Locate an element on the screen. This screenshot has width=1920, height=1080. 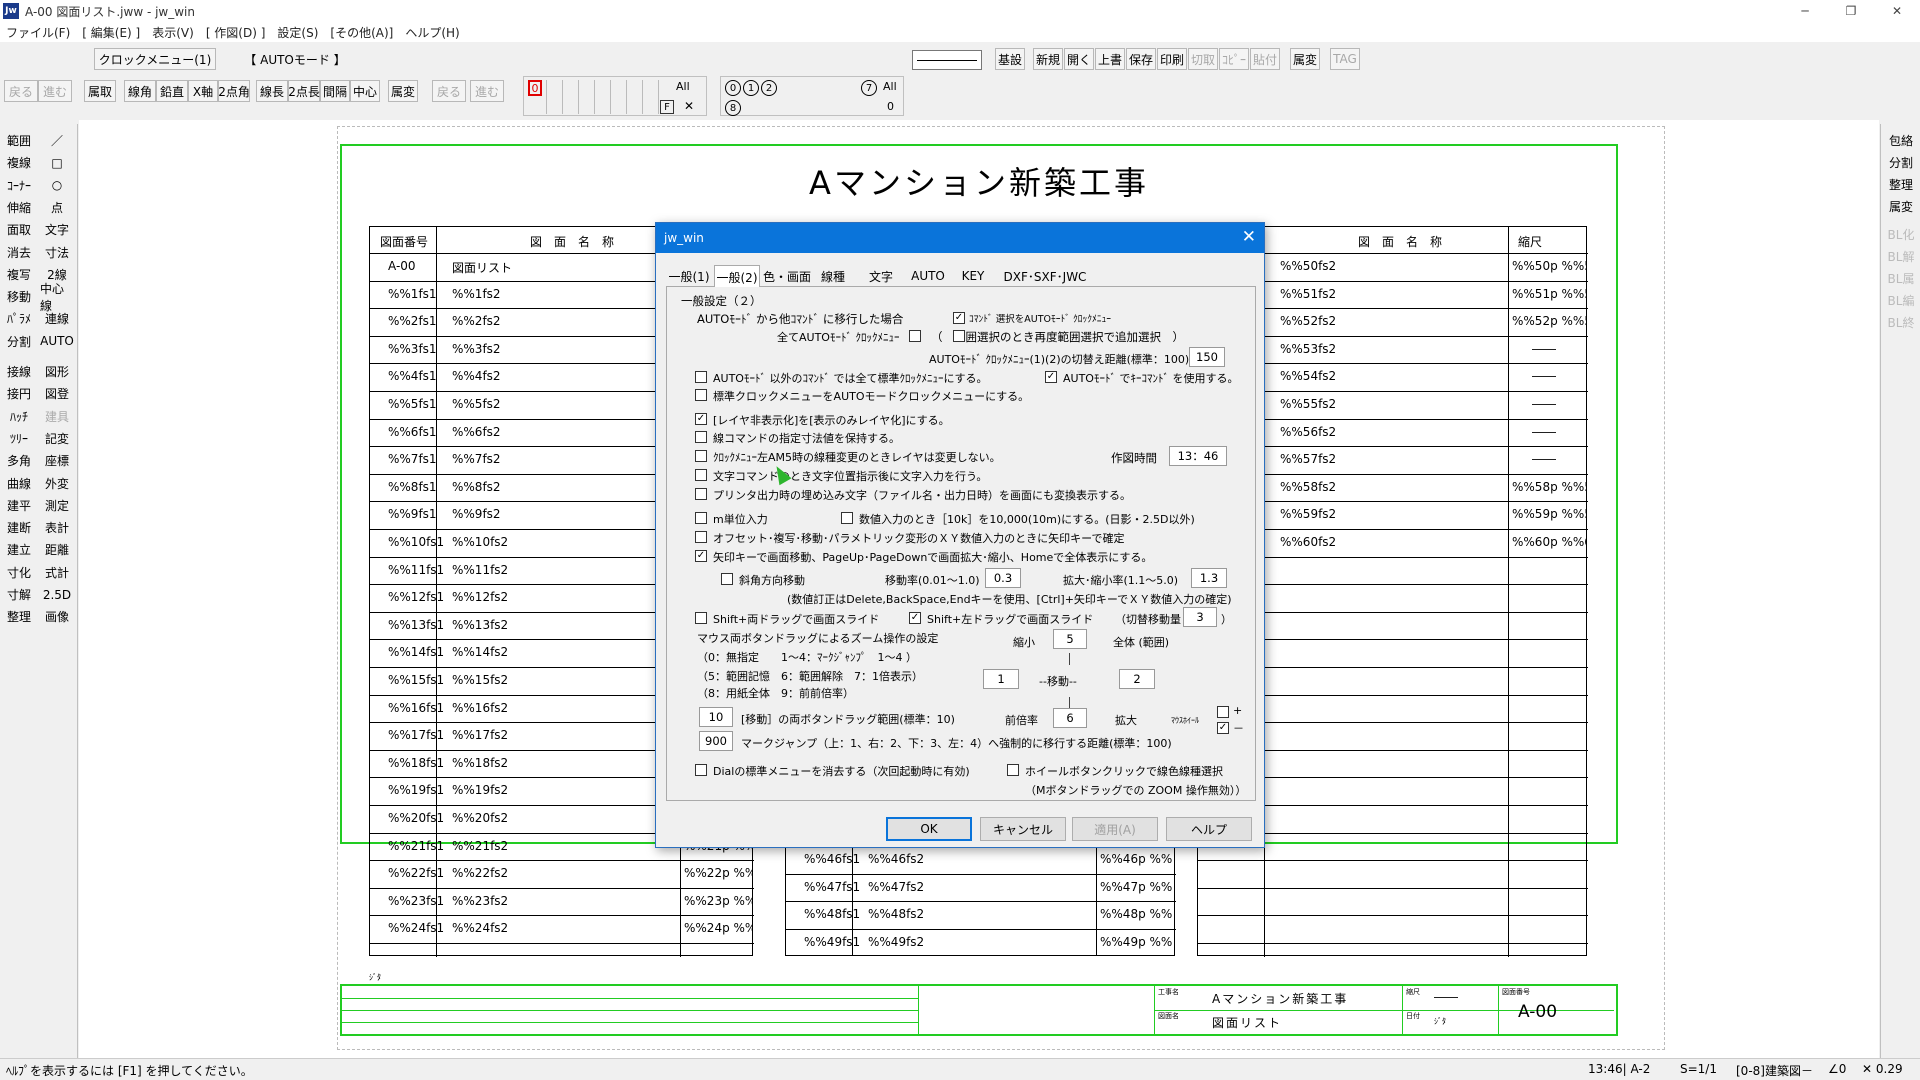
attribute-change-button-2: 属変 is located at coordinates (403, 91).